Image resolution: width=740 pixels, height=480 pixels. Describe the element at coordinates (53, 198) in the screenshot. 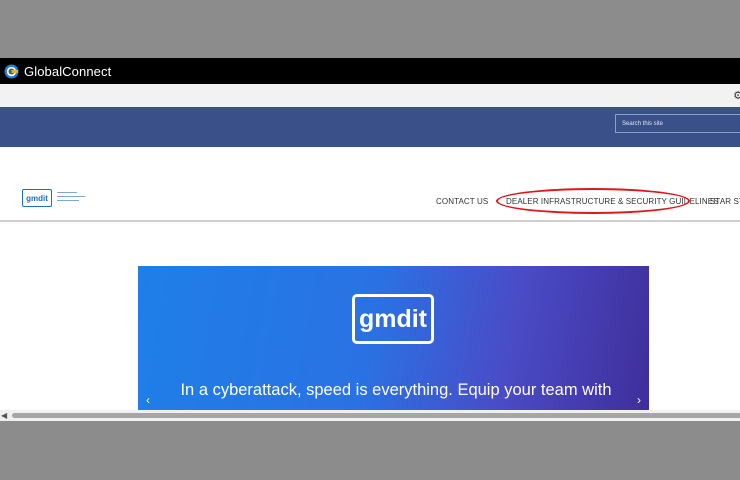

I see `gmdit-logo: gmdit` at that location.